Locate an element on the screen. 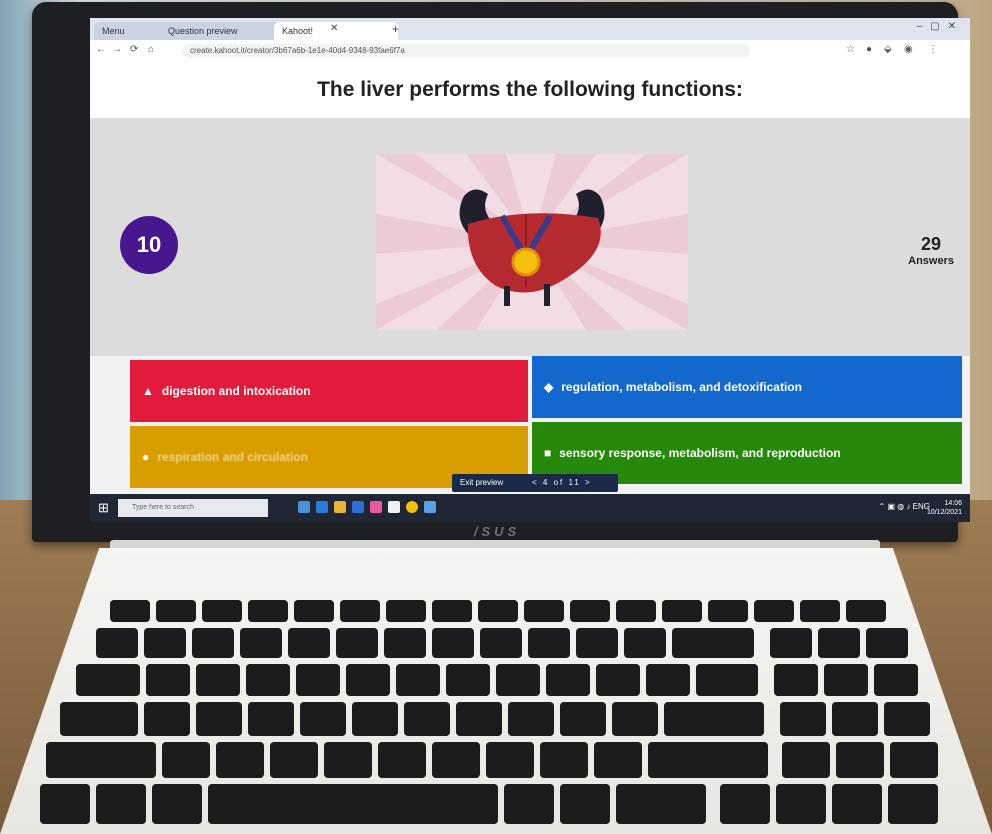  task-view-icon is located at coordinates (304, 507).